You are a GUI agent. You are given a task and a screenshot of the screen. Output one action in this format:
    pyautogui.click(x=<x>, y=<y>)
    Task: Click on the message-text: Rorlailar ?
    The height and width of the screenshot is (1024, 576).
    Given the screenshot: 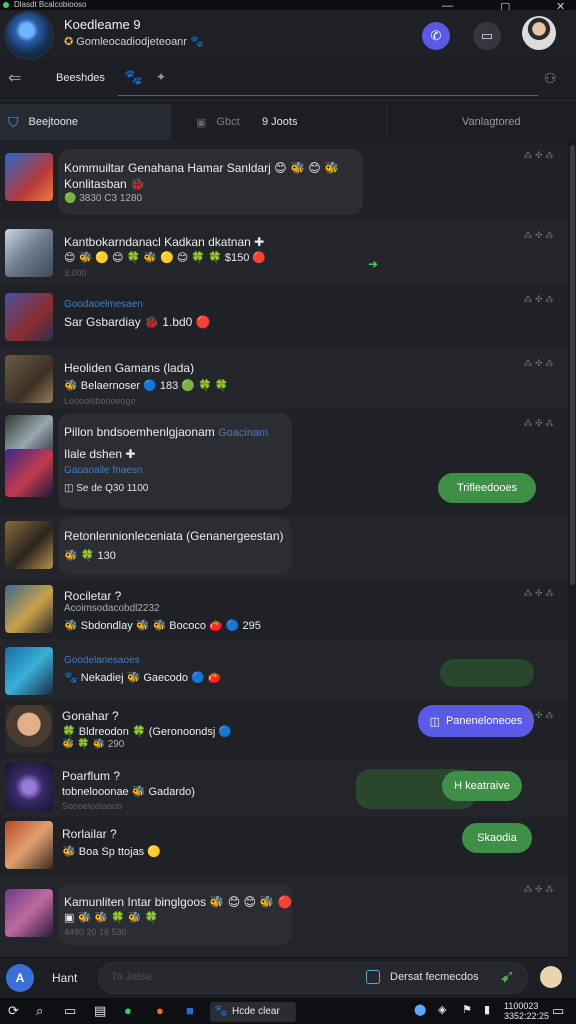 What is the action you would take?
    pyautogui.click(x=89, y=834)
    